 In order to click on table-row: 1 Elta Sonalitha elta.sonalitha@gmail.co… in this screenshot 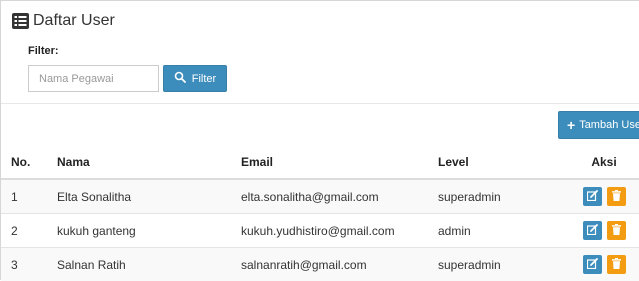, I will do `click(320, 196)`.